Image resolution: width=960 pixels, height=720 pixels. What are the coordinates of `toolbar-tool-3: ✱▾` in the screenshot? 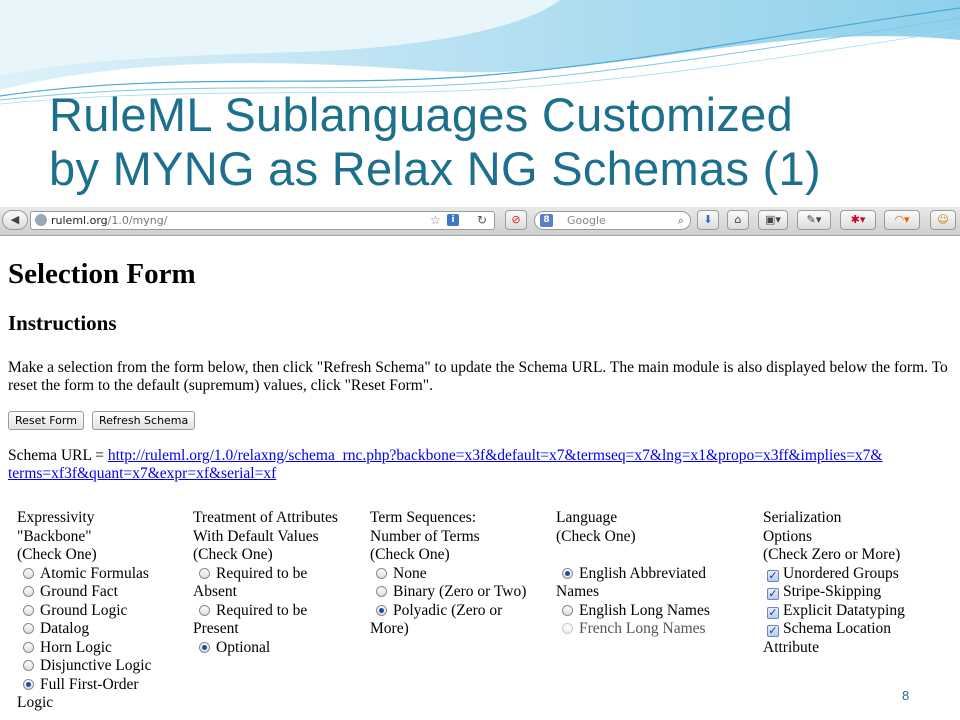 It's located at (858, 220).